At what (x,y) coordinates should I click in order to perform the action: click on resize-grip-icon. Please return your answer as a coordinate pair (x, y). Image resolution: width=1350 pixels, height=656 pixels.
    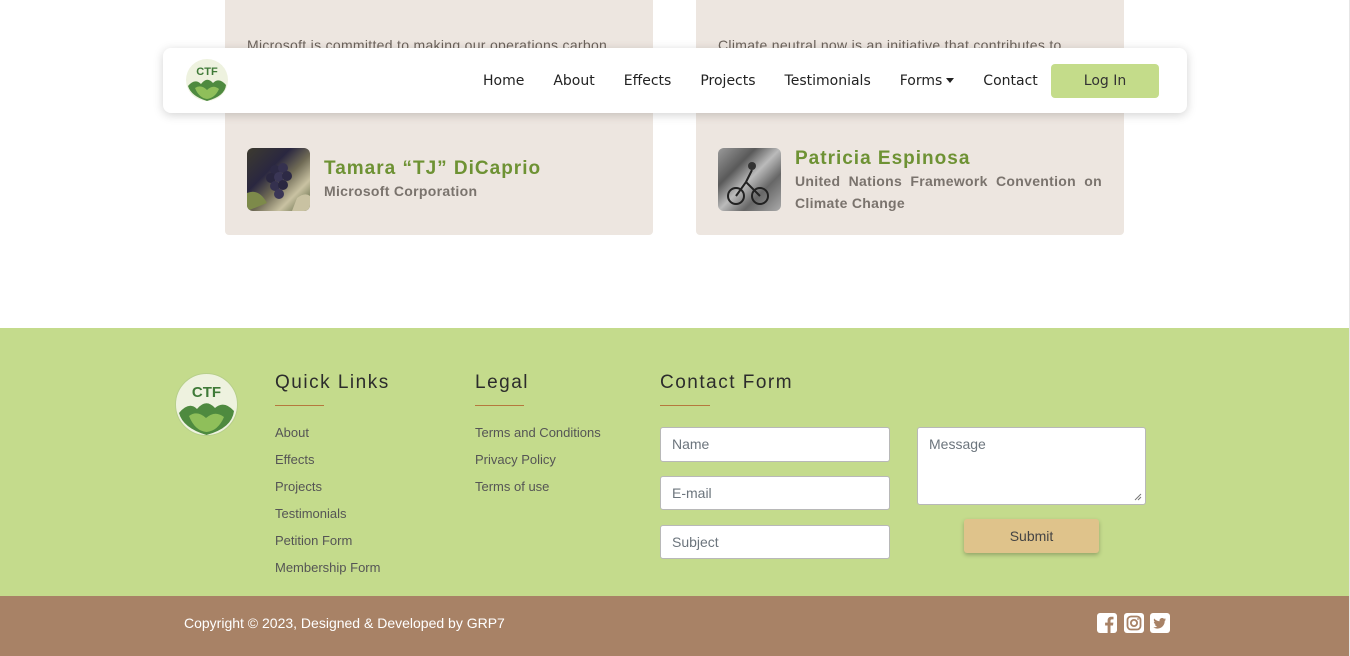
    Looking at the image, I should click on (1138, 497).